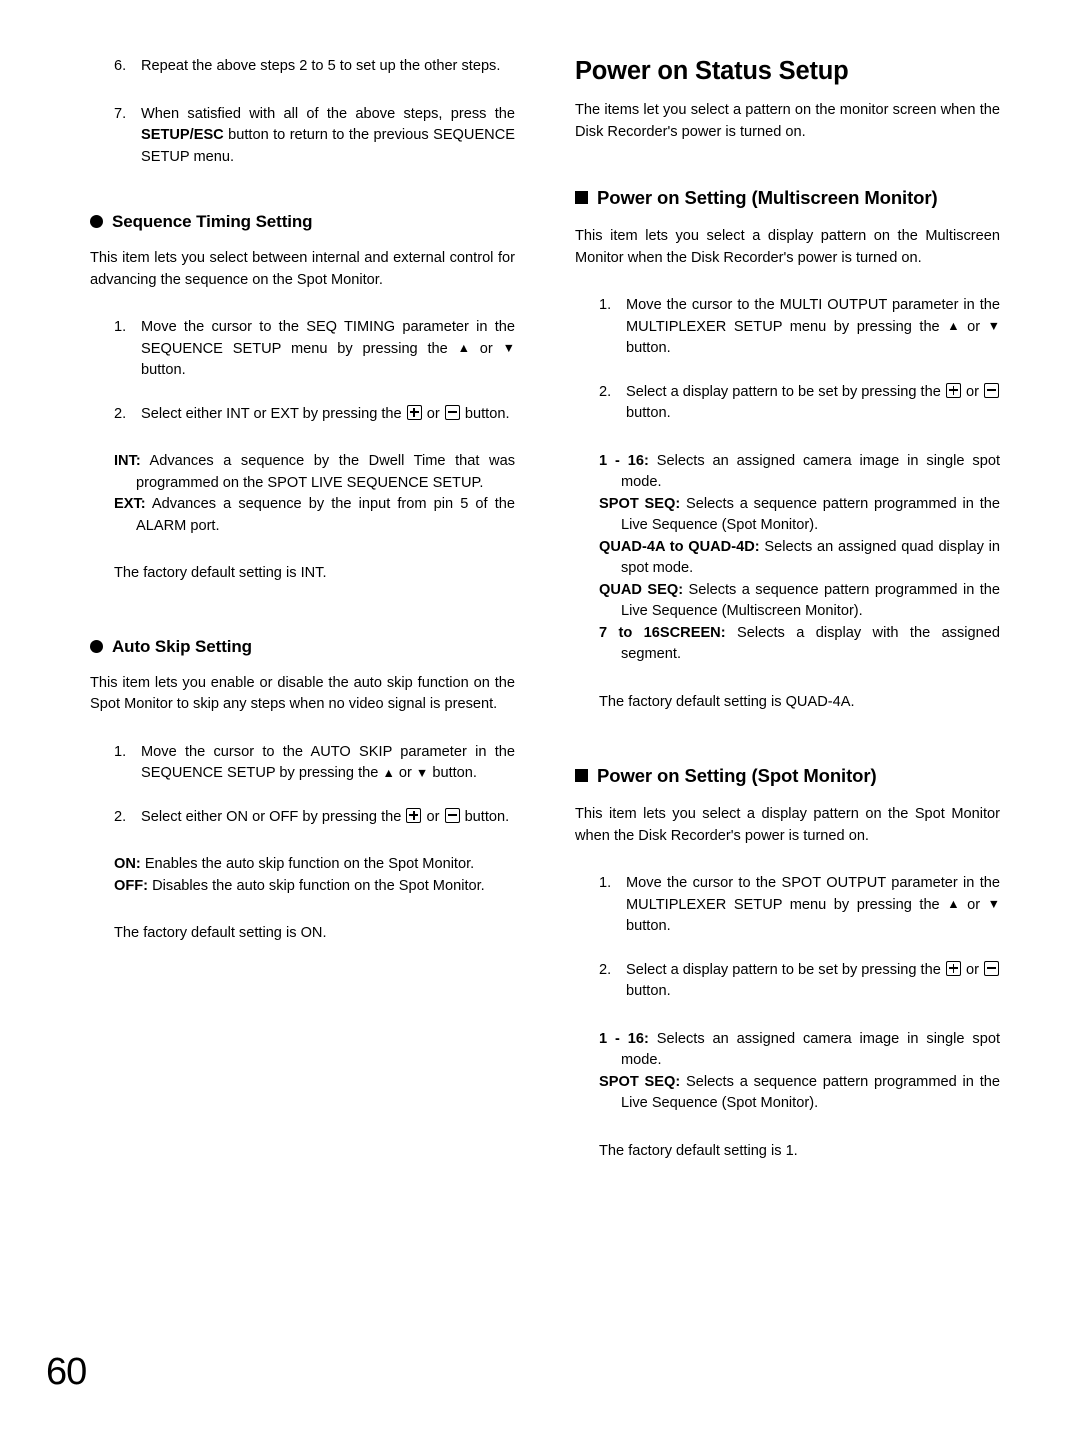 The width and height of the screenshot is (1080, 1429). I want to click on step-text: Select either INT or EXT by pressing the, so click(273, 413).